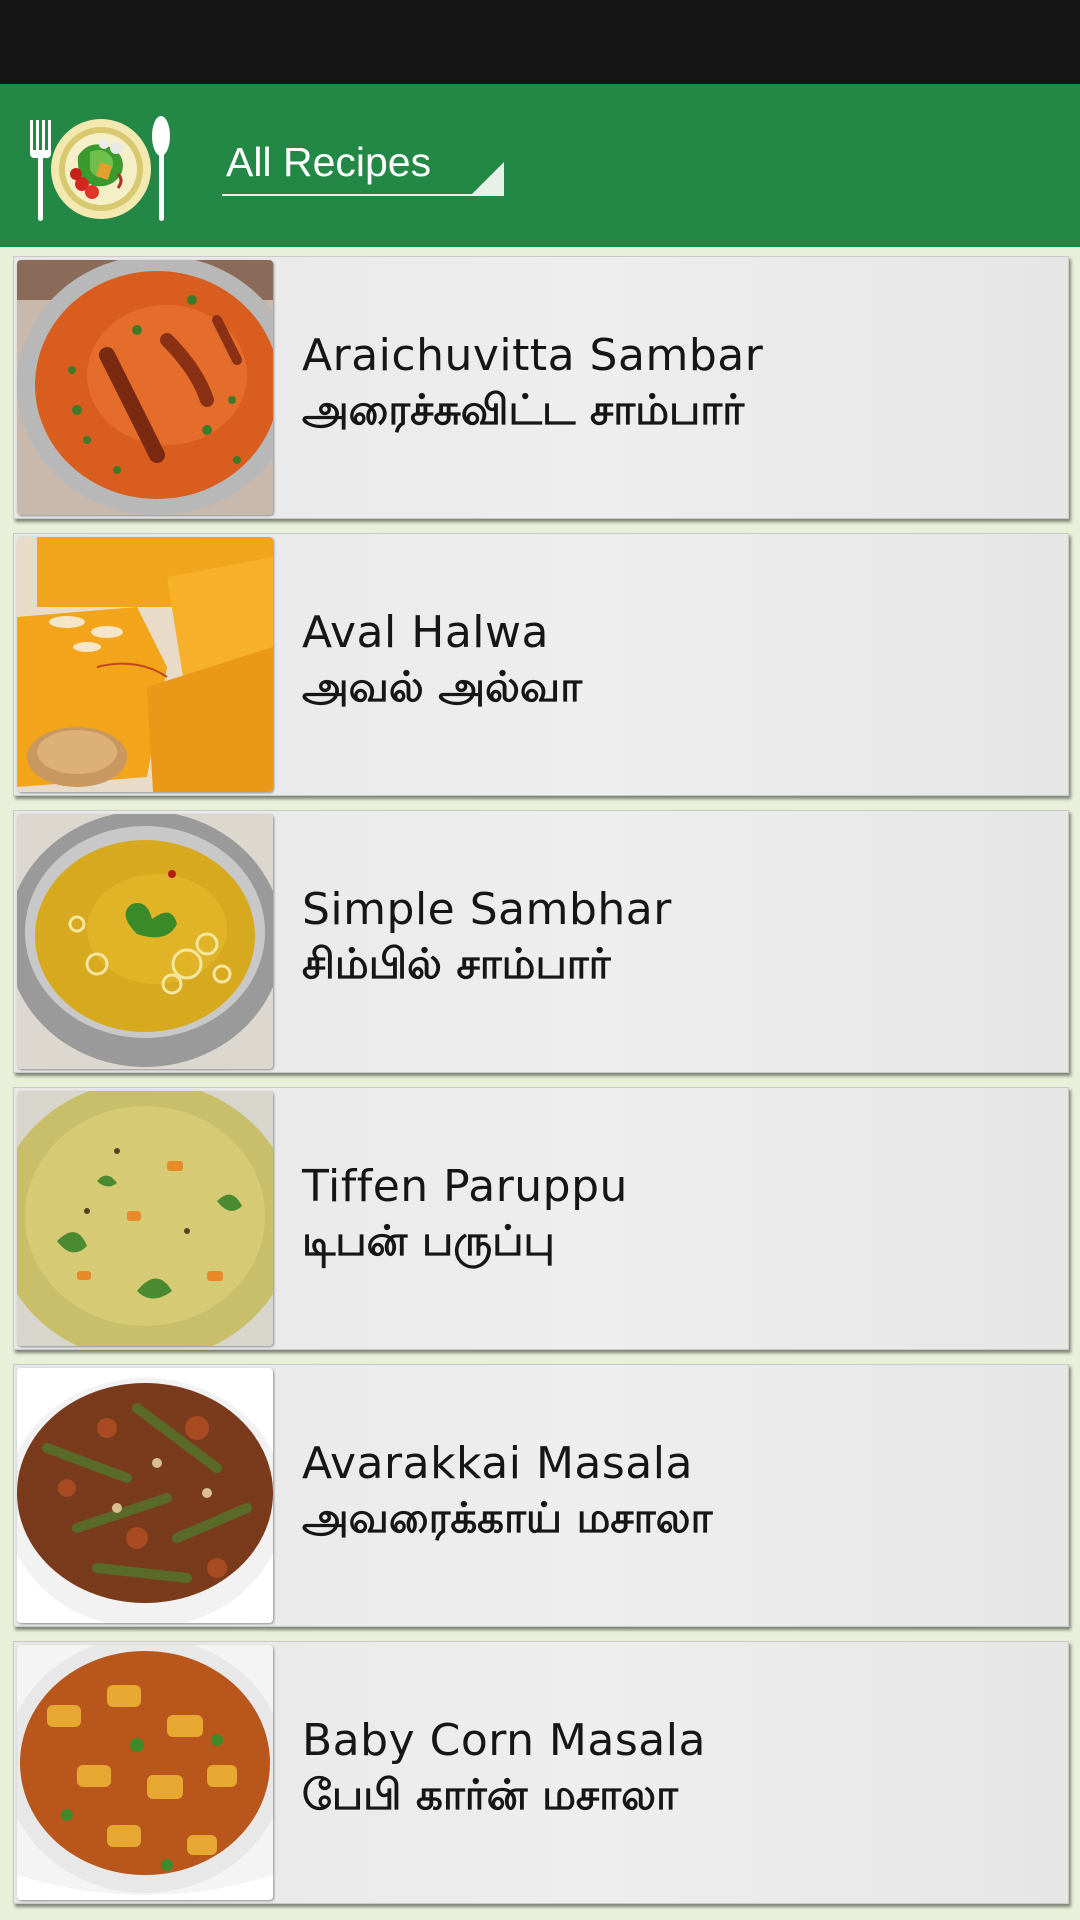 The width and height of the screenshot is (1080, 1920). Describe the element at coordinates (101, 169) in the screenshot. I see `food-plate-logo-icon` at that location.